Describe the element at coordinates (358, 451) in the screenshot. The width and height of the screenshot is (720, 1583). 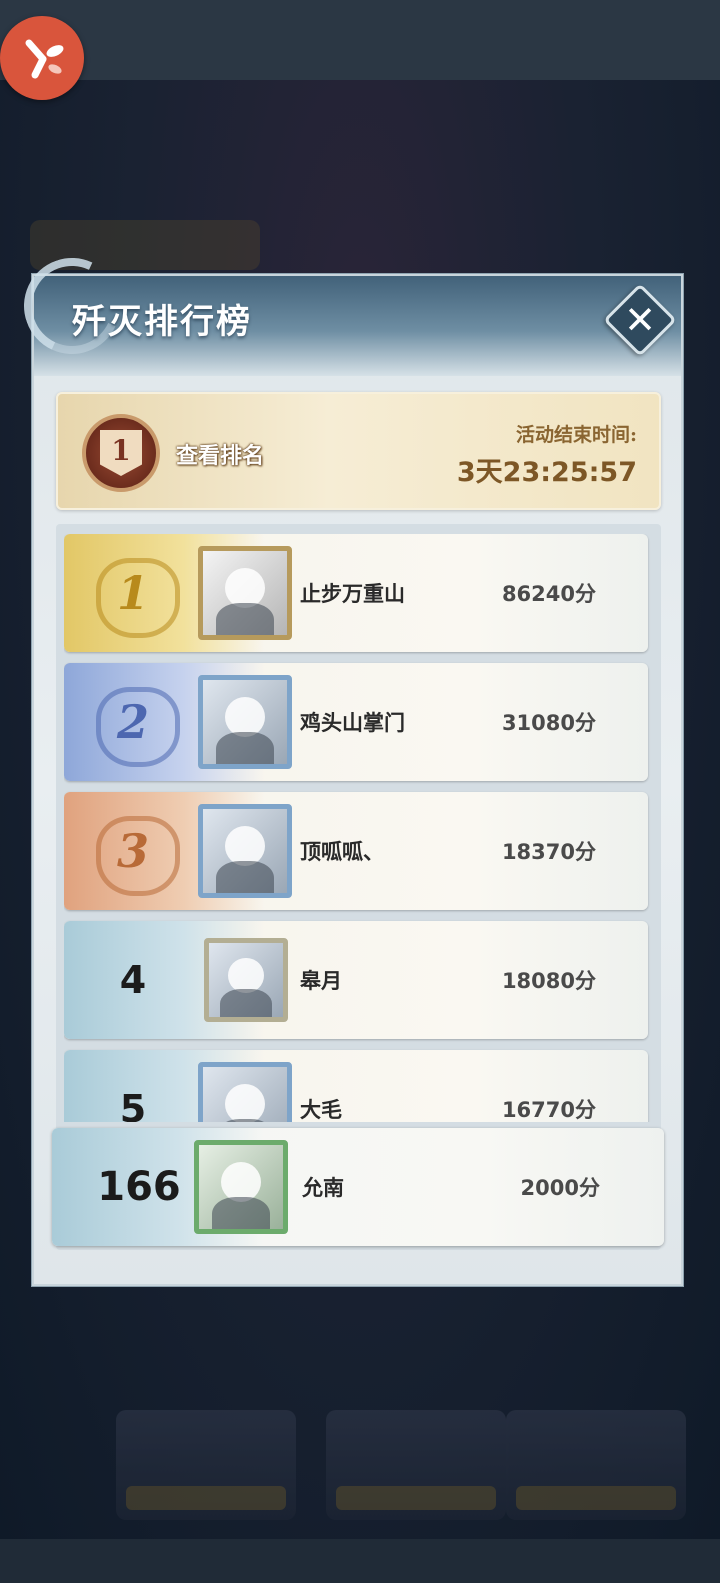
I see `my-rank-banner: 1 查看排名 活动结束时间: 3天23:25:57` at that location.